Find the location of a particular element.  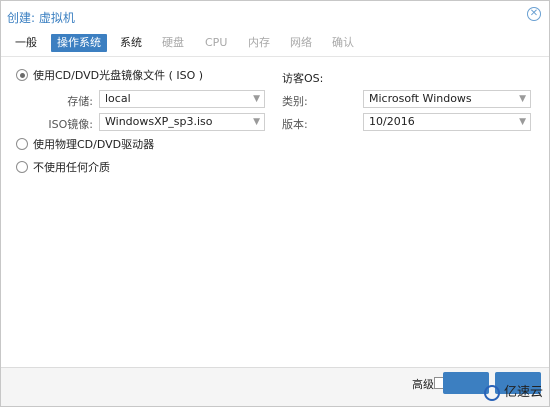

tab-network: 网络 is located at coordinates (301, 43).